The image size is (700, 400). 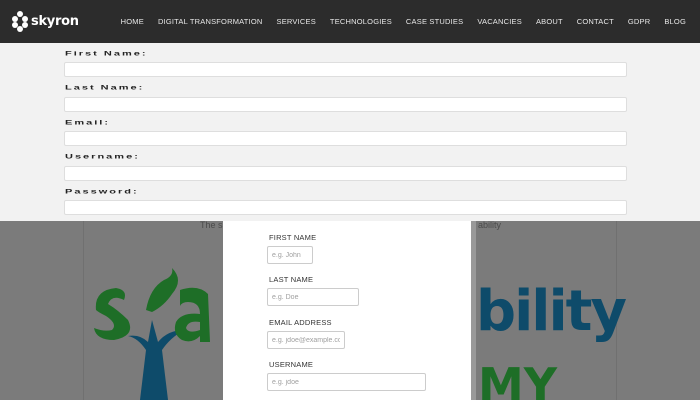 I want to click on modal-first-name-label: FIRST NAME, so click(x=293, y=237).